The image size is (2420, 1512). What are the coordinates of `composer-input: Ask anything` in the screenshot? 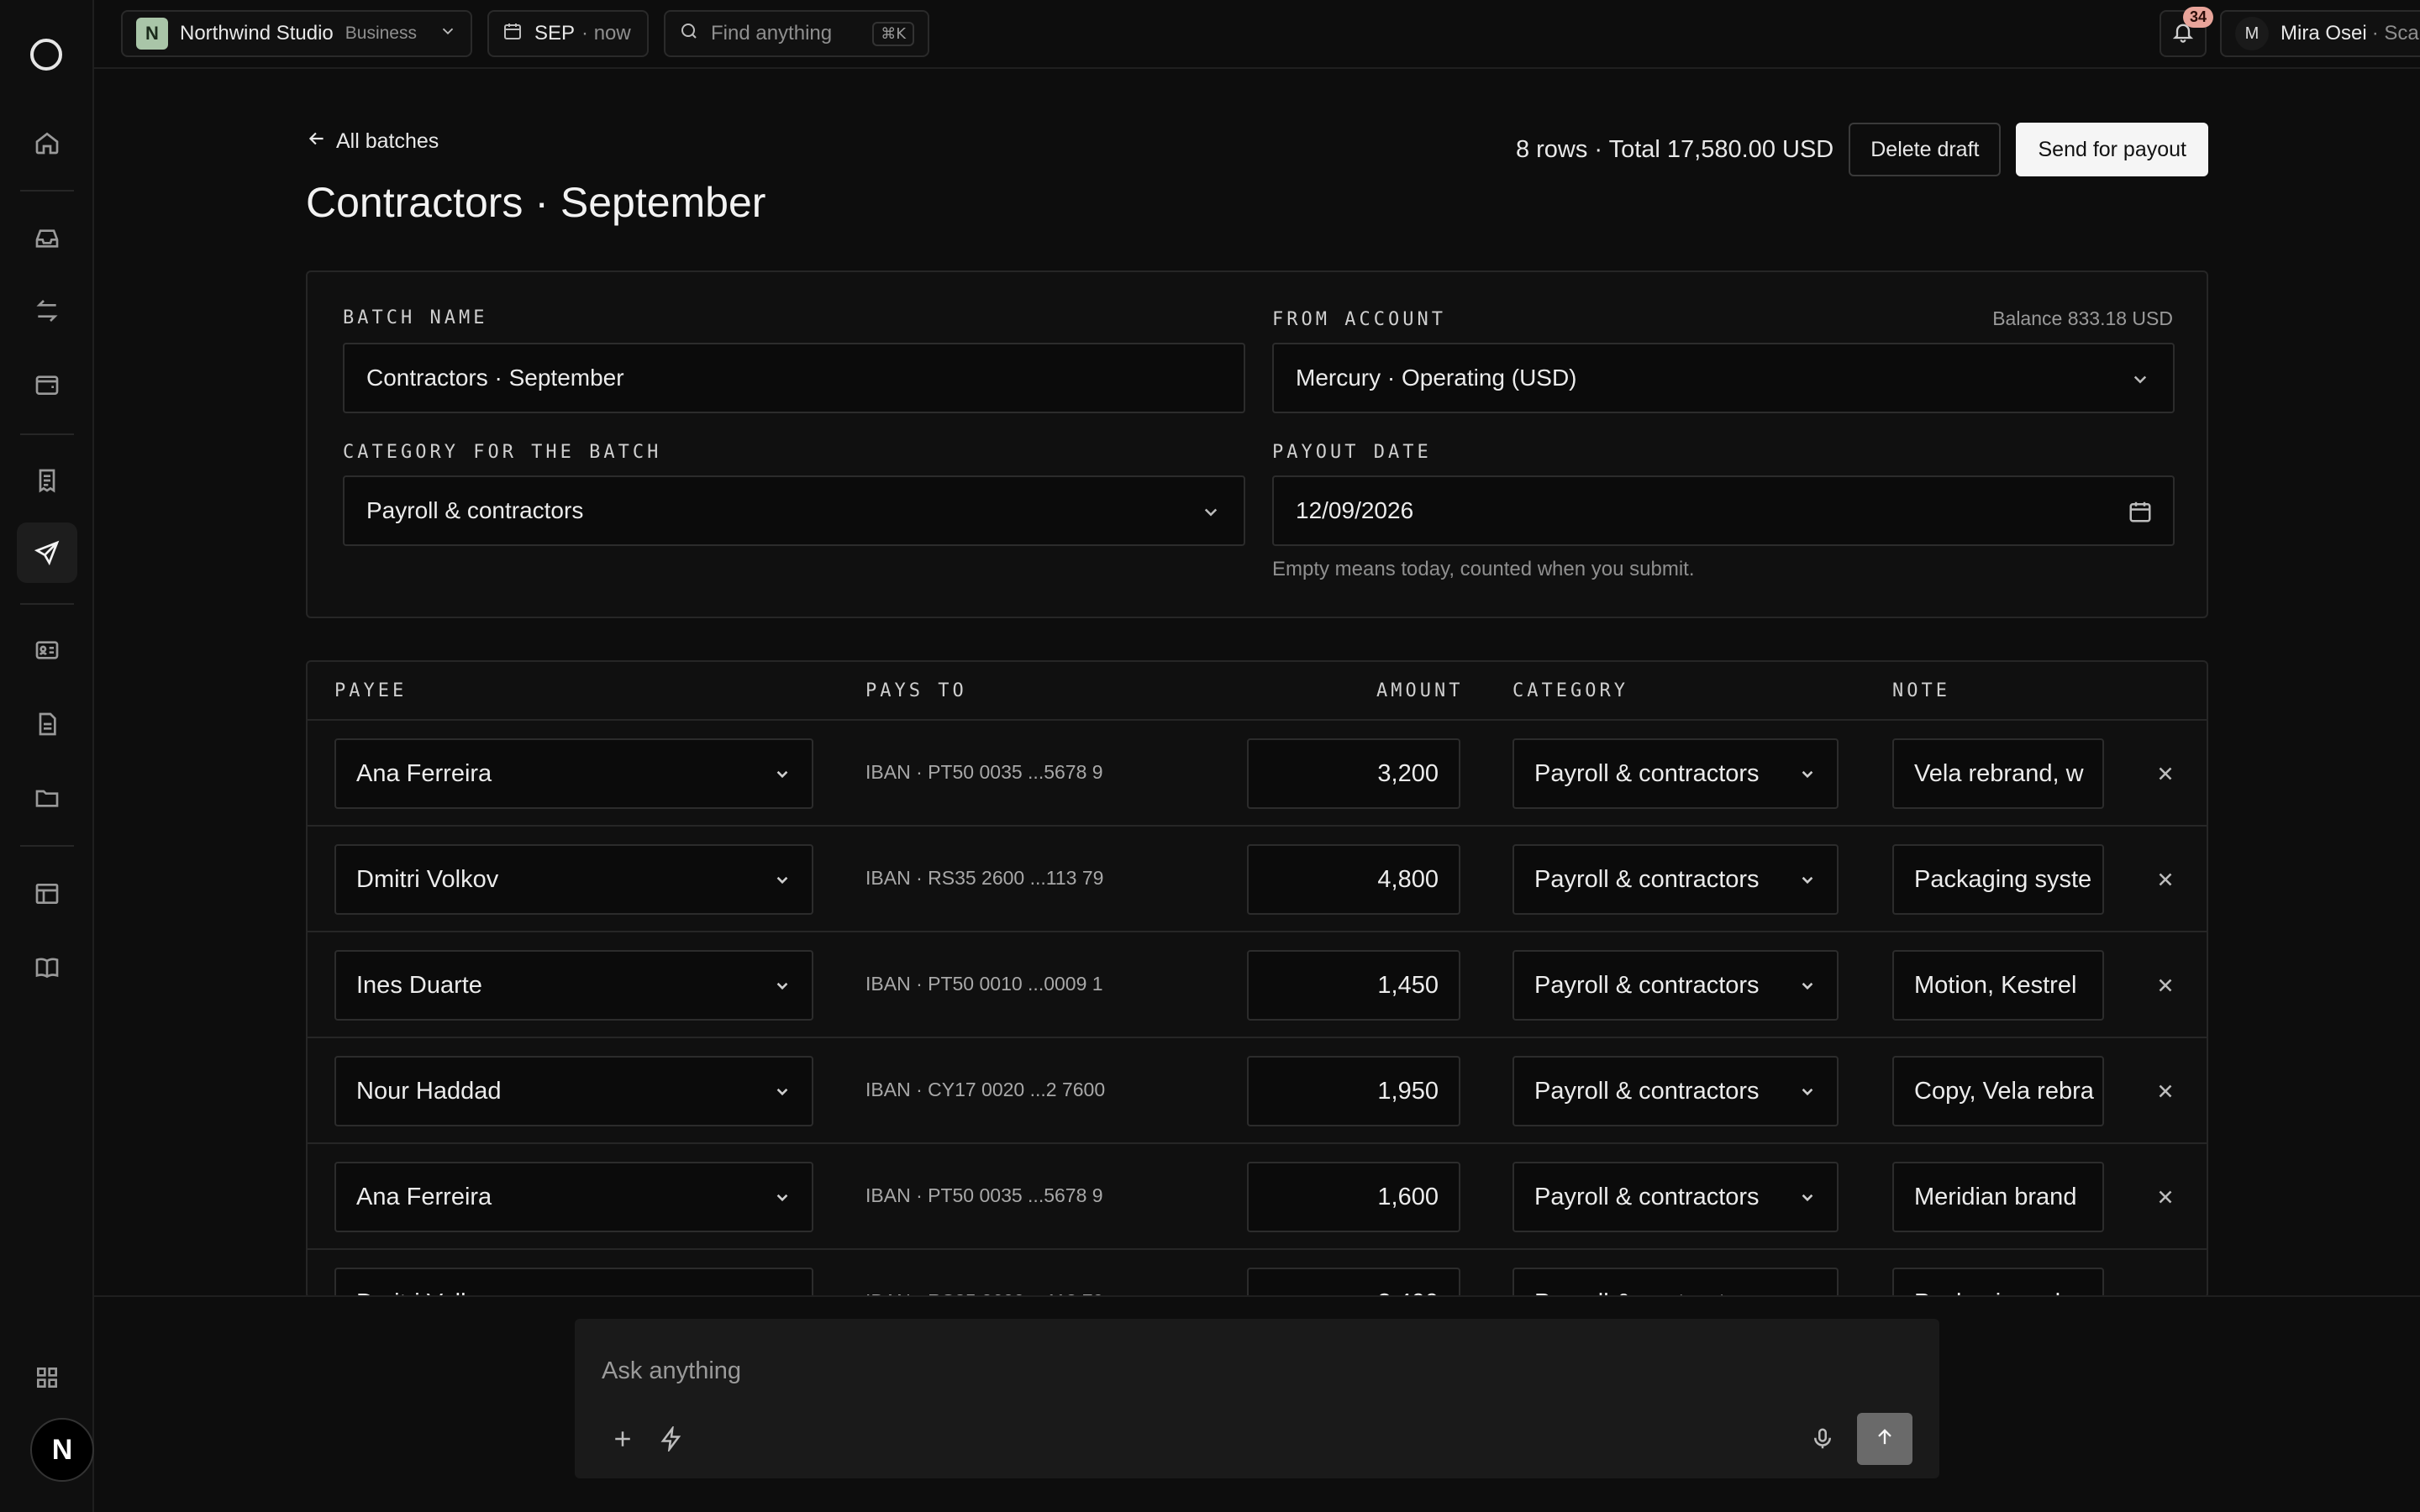 It's located at (672, 1371).